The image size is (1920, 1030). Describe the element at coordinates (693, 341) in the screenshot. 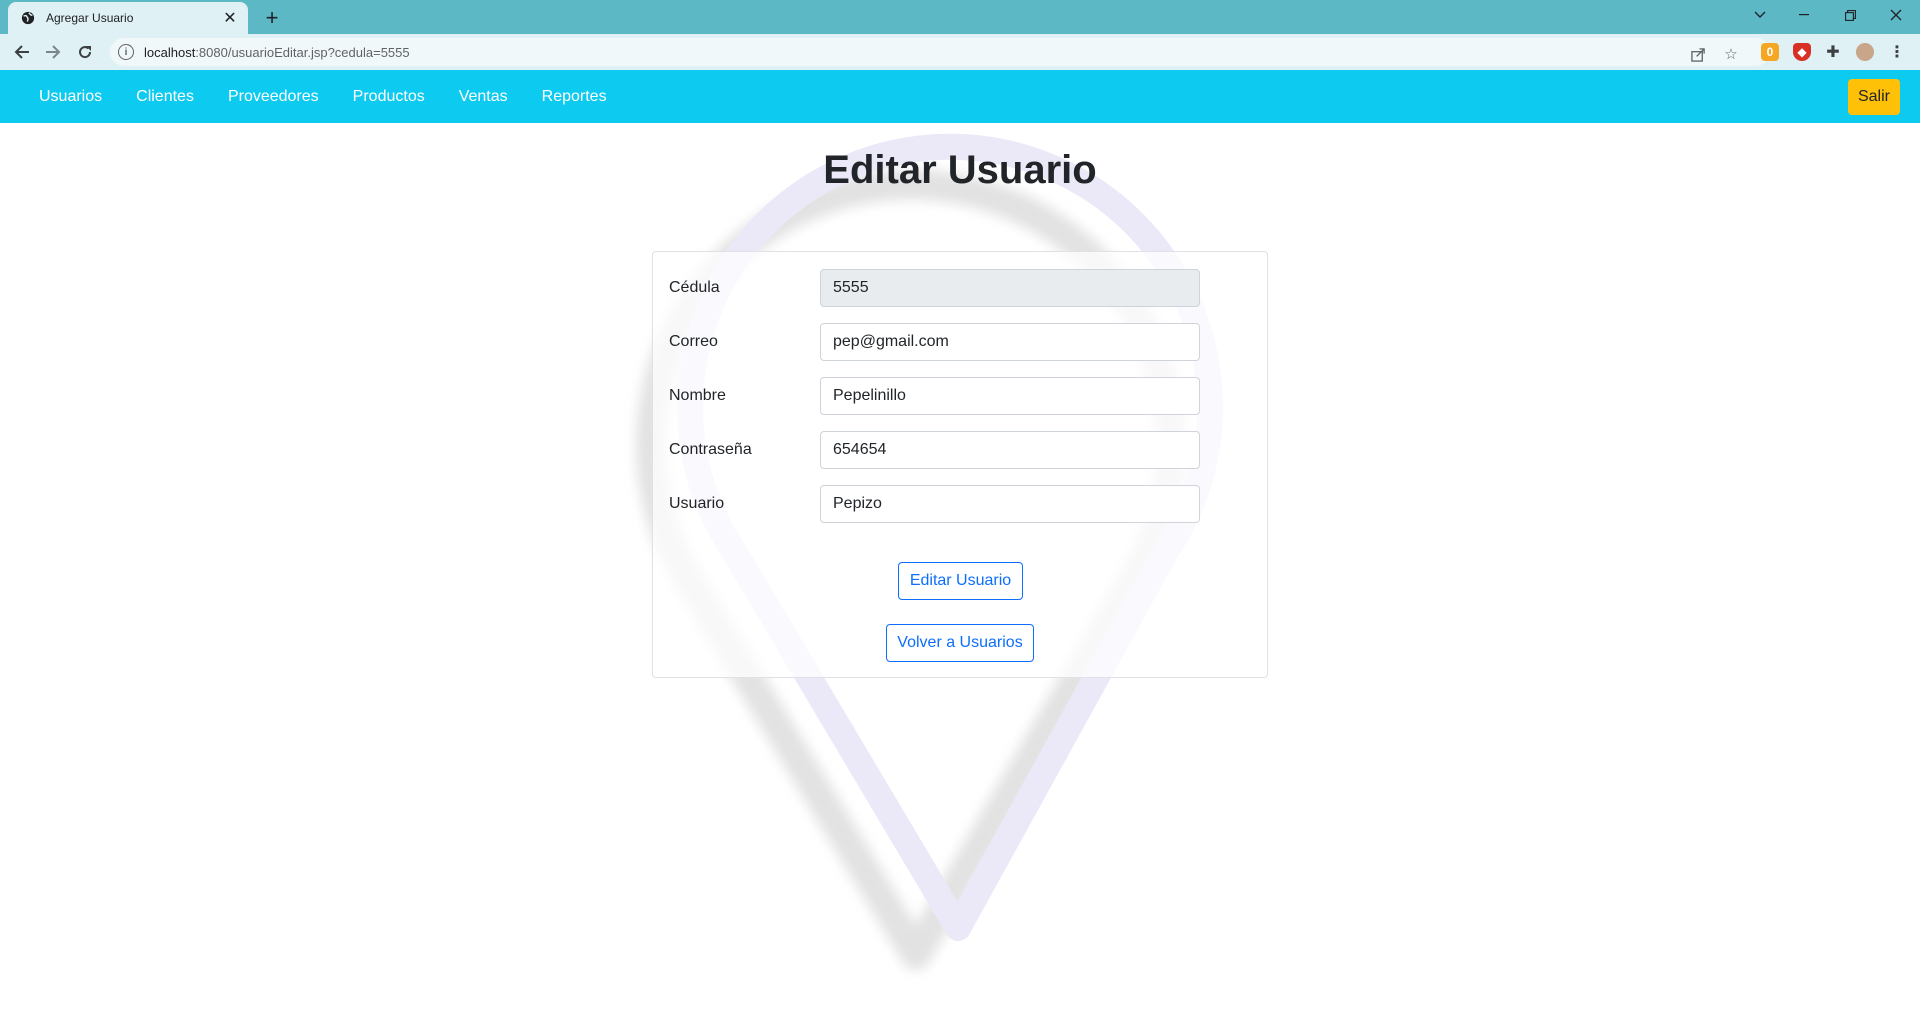

I see `correo-label: Correo` at that location.